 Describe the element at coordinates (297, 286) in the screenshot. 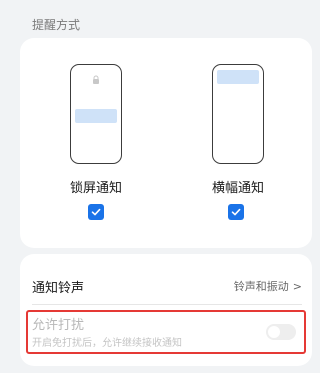

I see `chevron-right-icon: >` at that location.